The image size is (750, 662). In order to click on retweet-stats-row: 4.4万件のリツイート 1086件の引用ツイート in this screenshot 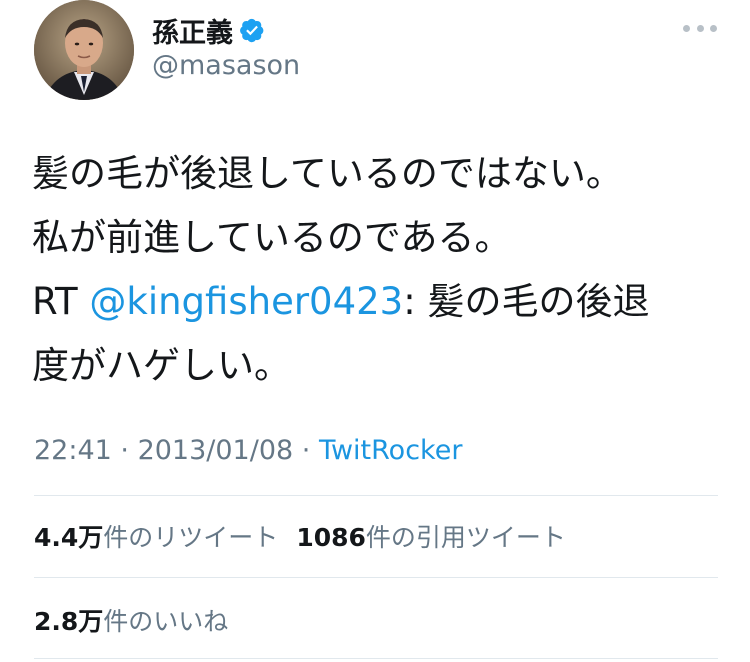, I will do `click(300, 536)`.